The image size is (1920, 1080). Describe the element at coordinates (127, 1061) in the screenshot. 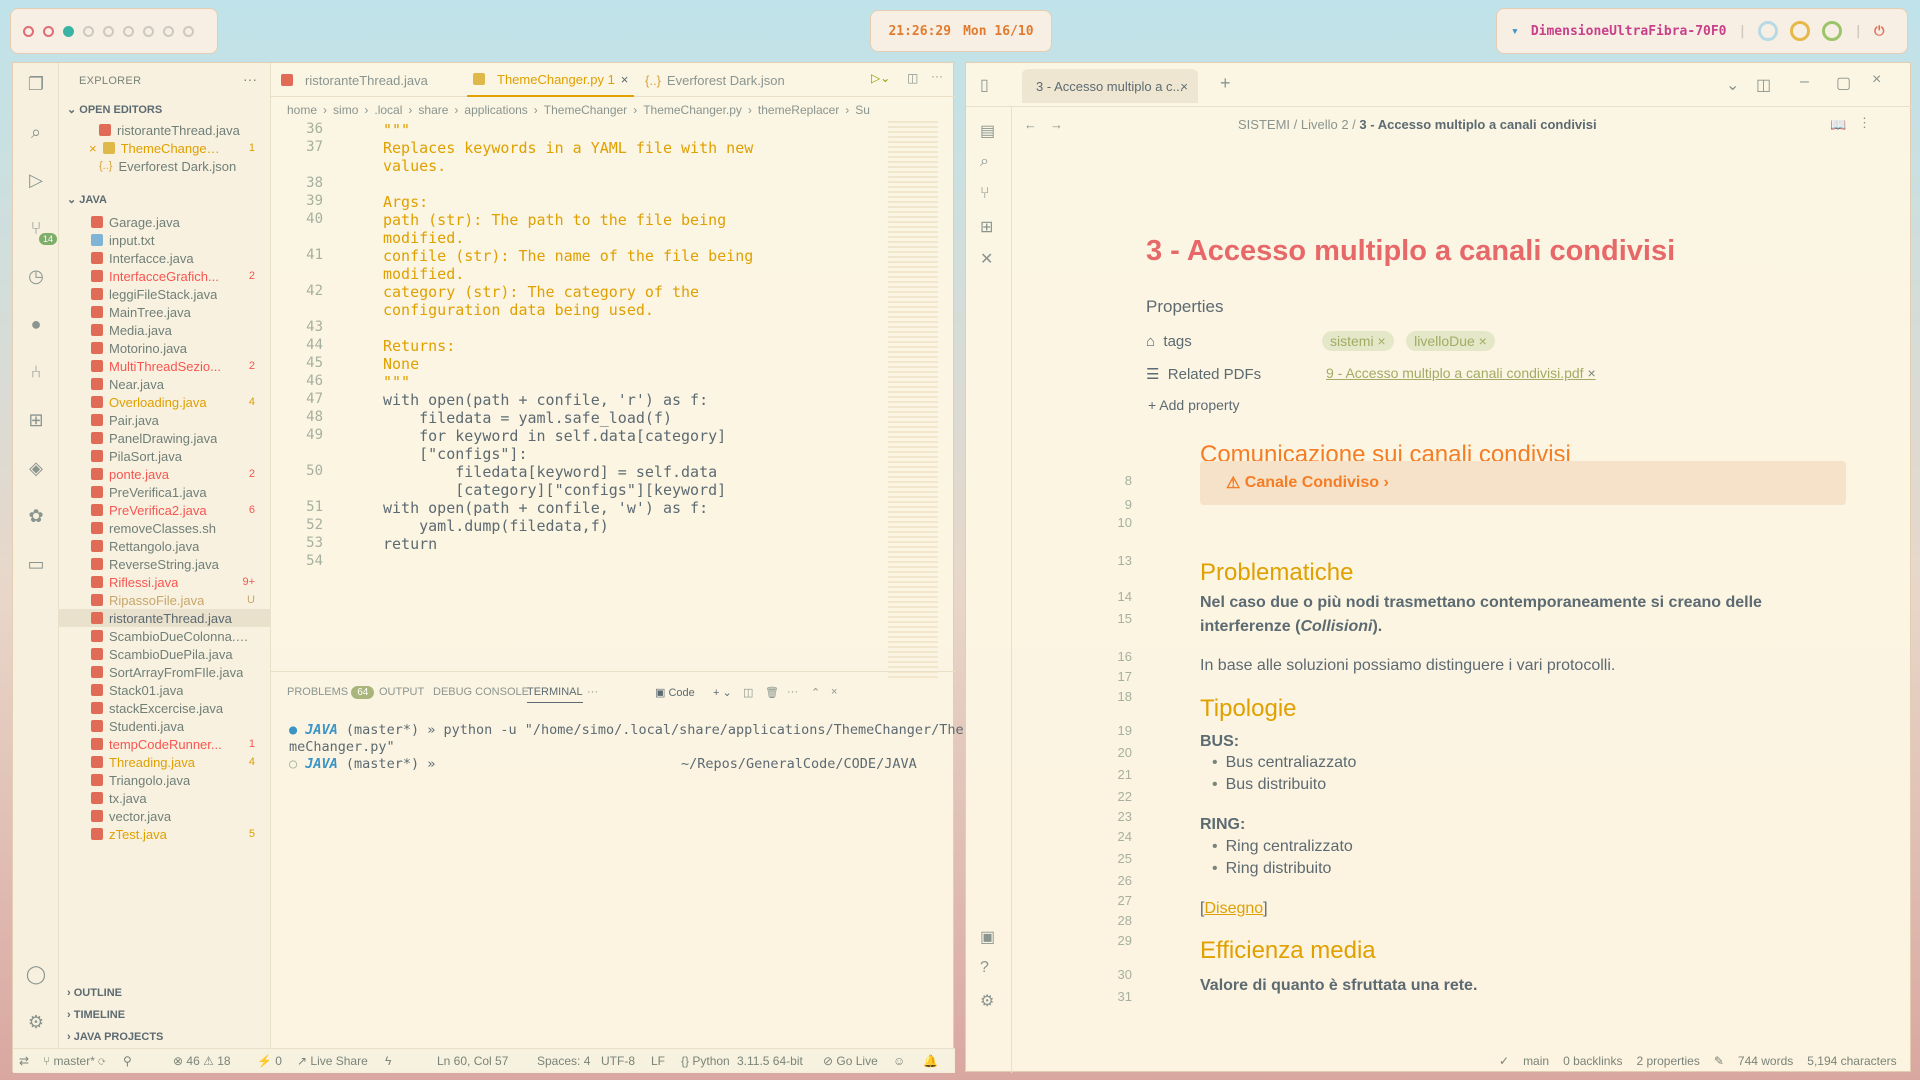

I see `accounts-icon: ⚲` at that location.